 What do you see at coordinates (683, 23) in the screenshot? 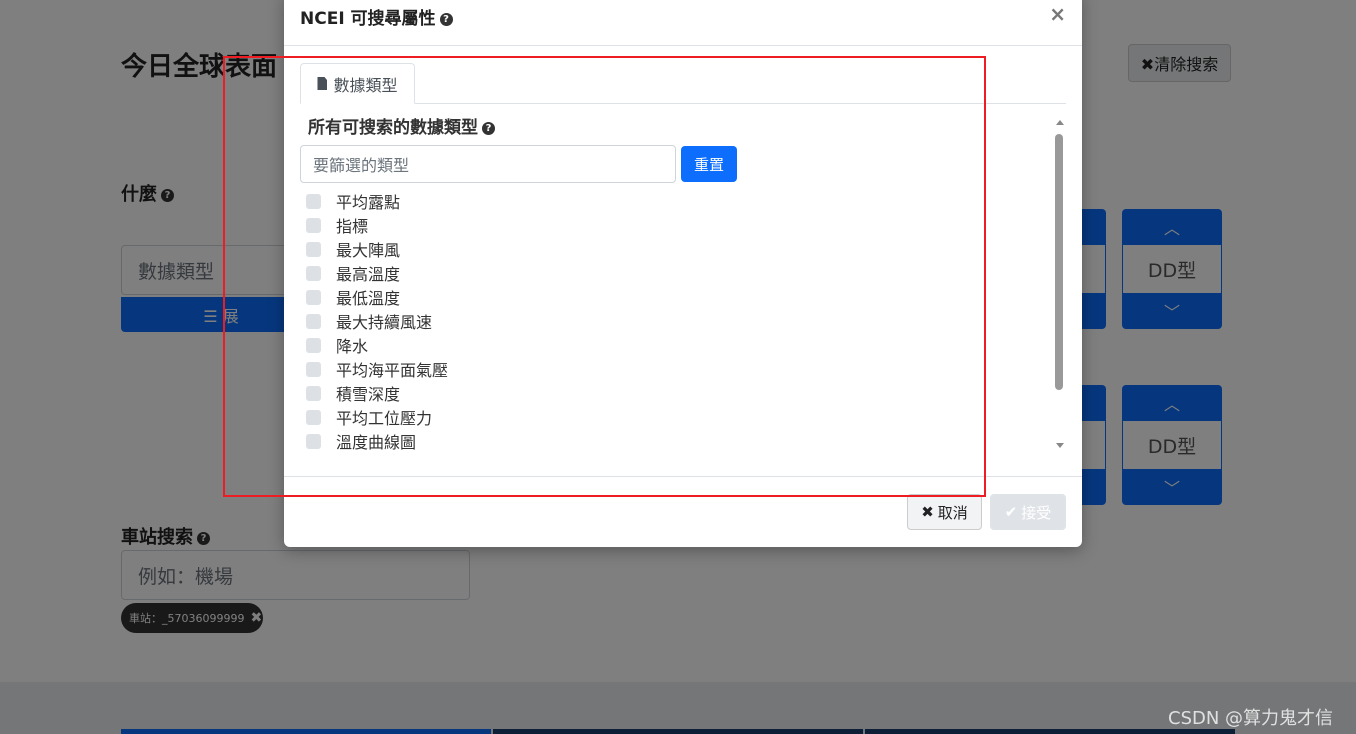
I see `modal-header: NCEI 可搜尋屬性? ×` at bounding box center [683, 23].